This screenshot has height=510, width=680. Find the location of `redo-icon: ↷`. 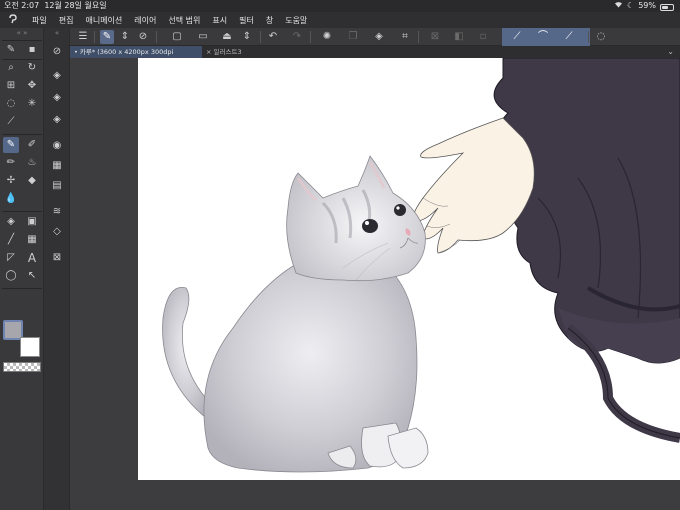

redo-icon: ↷ is located at coordinates (297, 37).